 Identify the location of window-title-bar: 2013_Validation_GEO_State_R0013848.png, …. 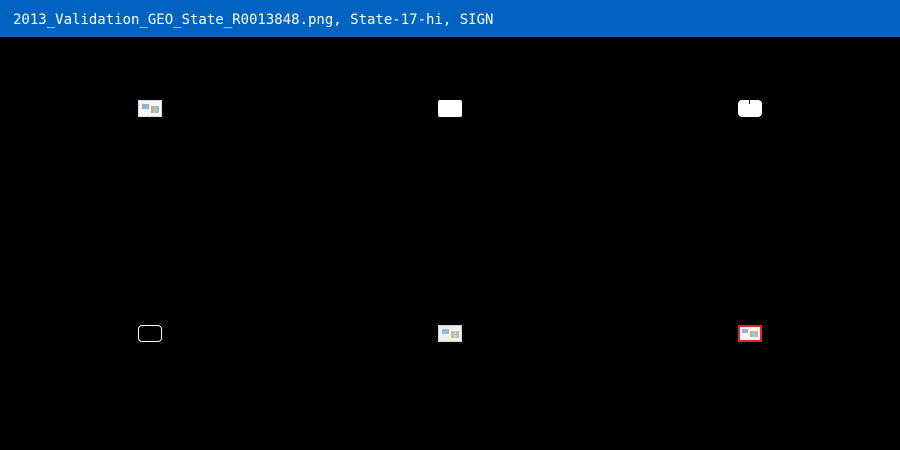
(450, 18).